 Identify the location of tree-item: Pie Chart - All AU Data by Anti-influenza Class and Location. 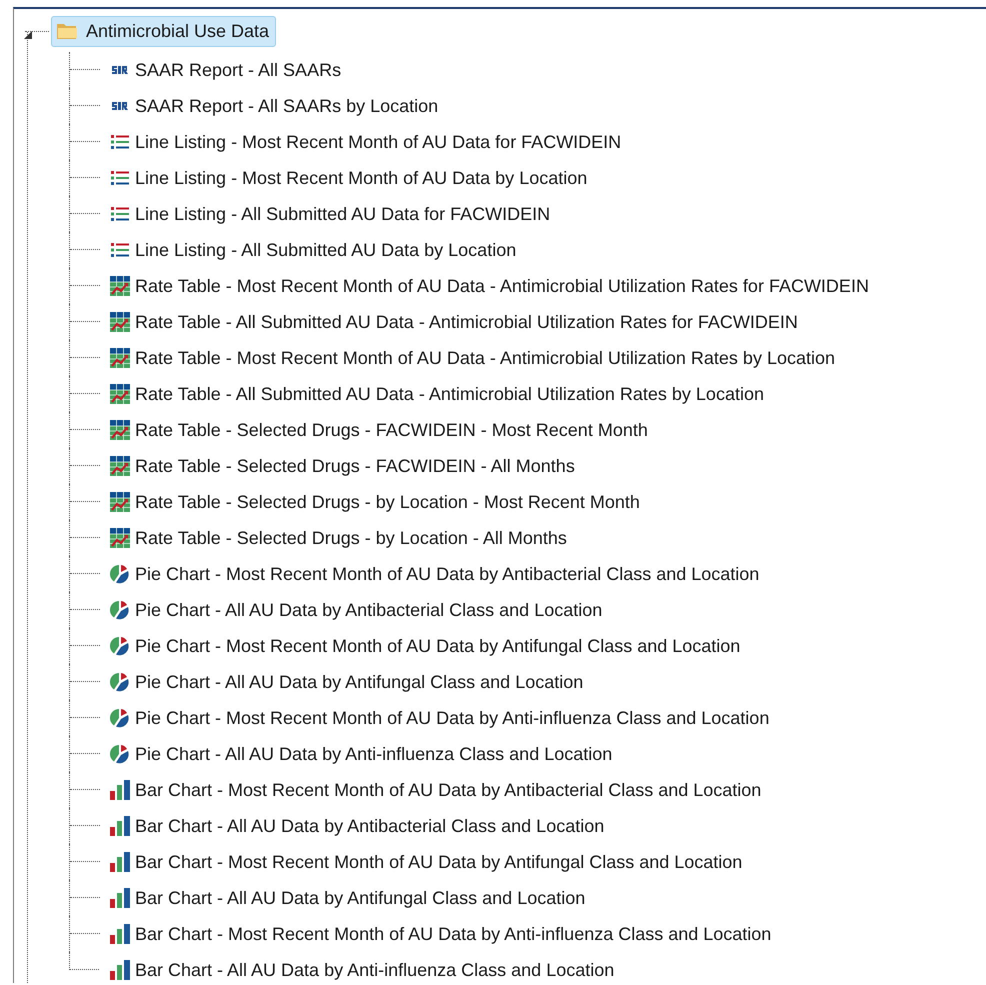
(361, 754).